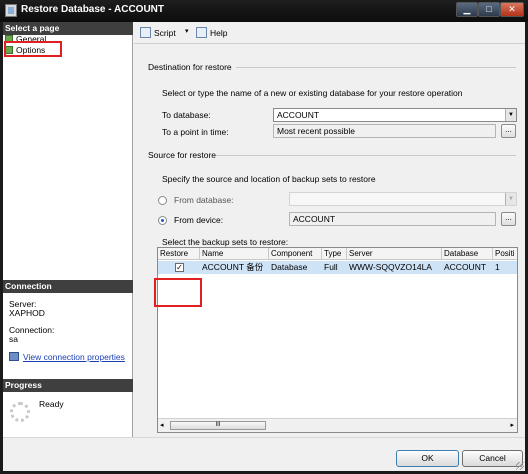 This screenshot has width=528, height=474. I want to click on options-highlight-box, so click(33, 49).